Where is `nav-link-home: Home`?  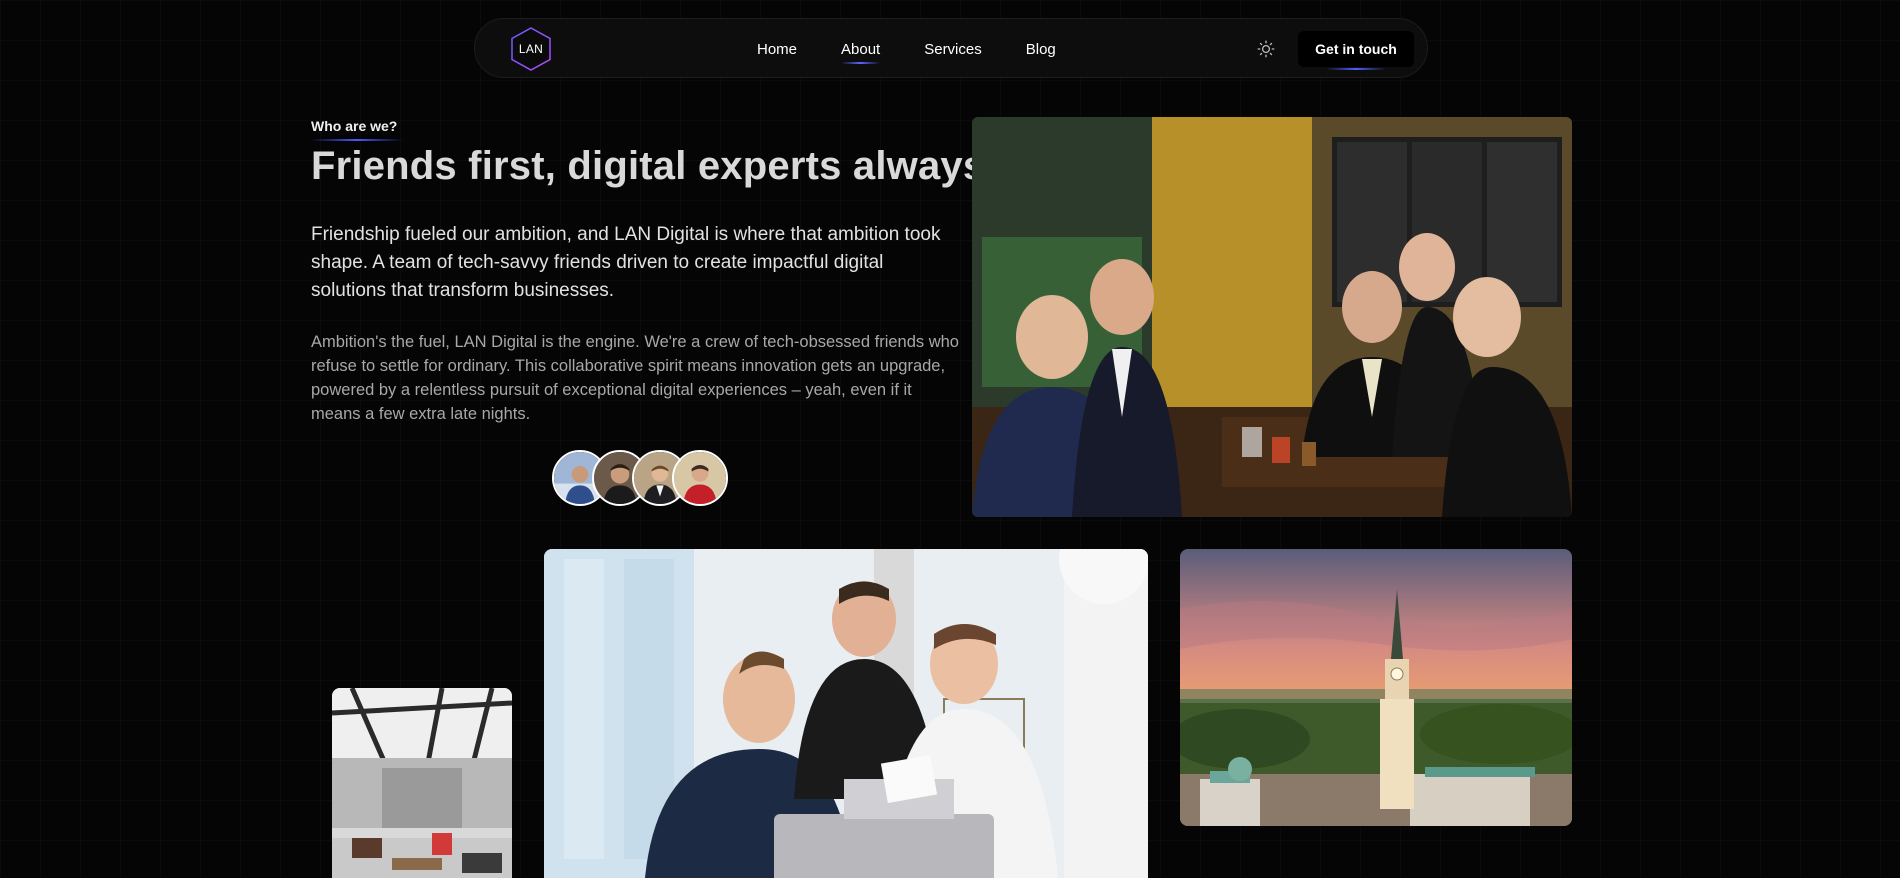
nav-link-home: Home is located at coordinates (777, 49).